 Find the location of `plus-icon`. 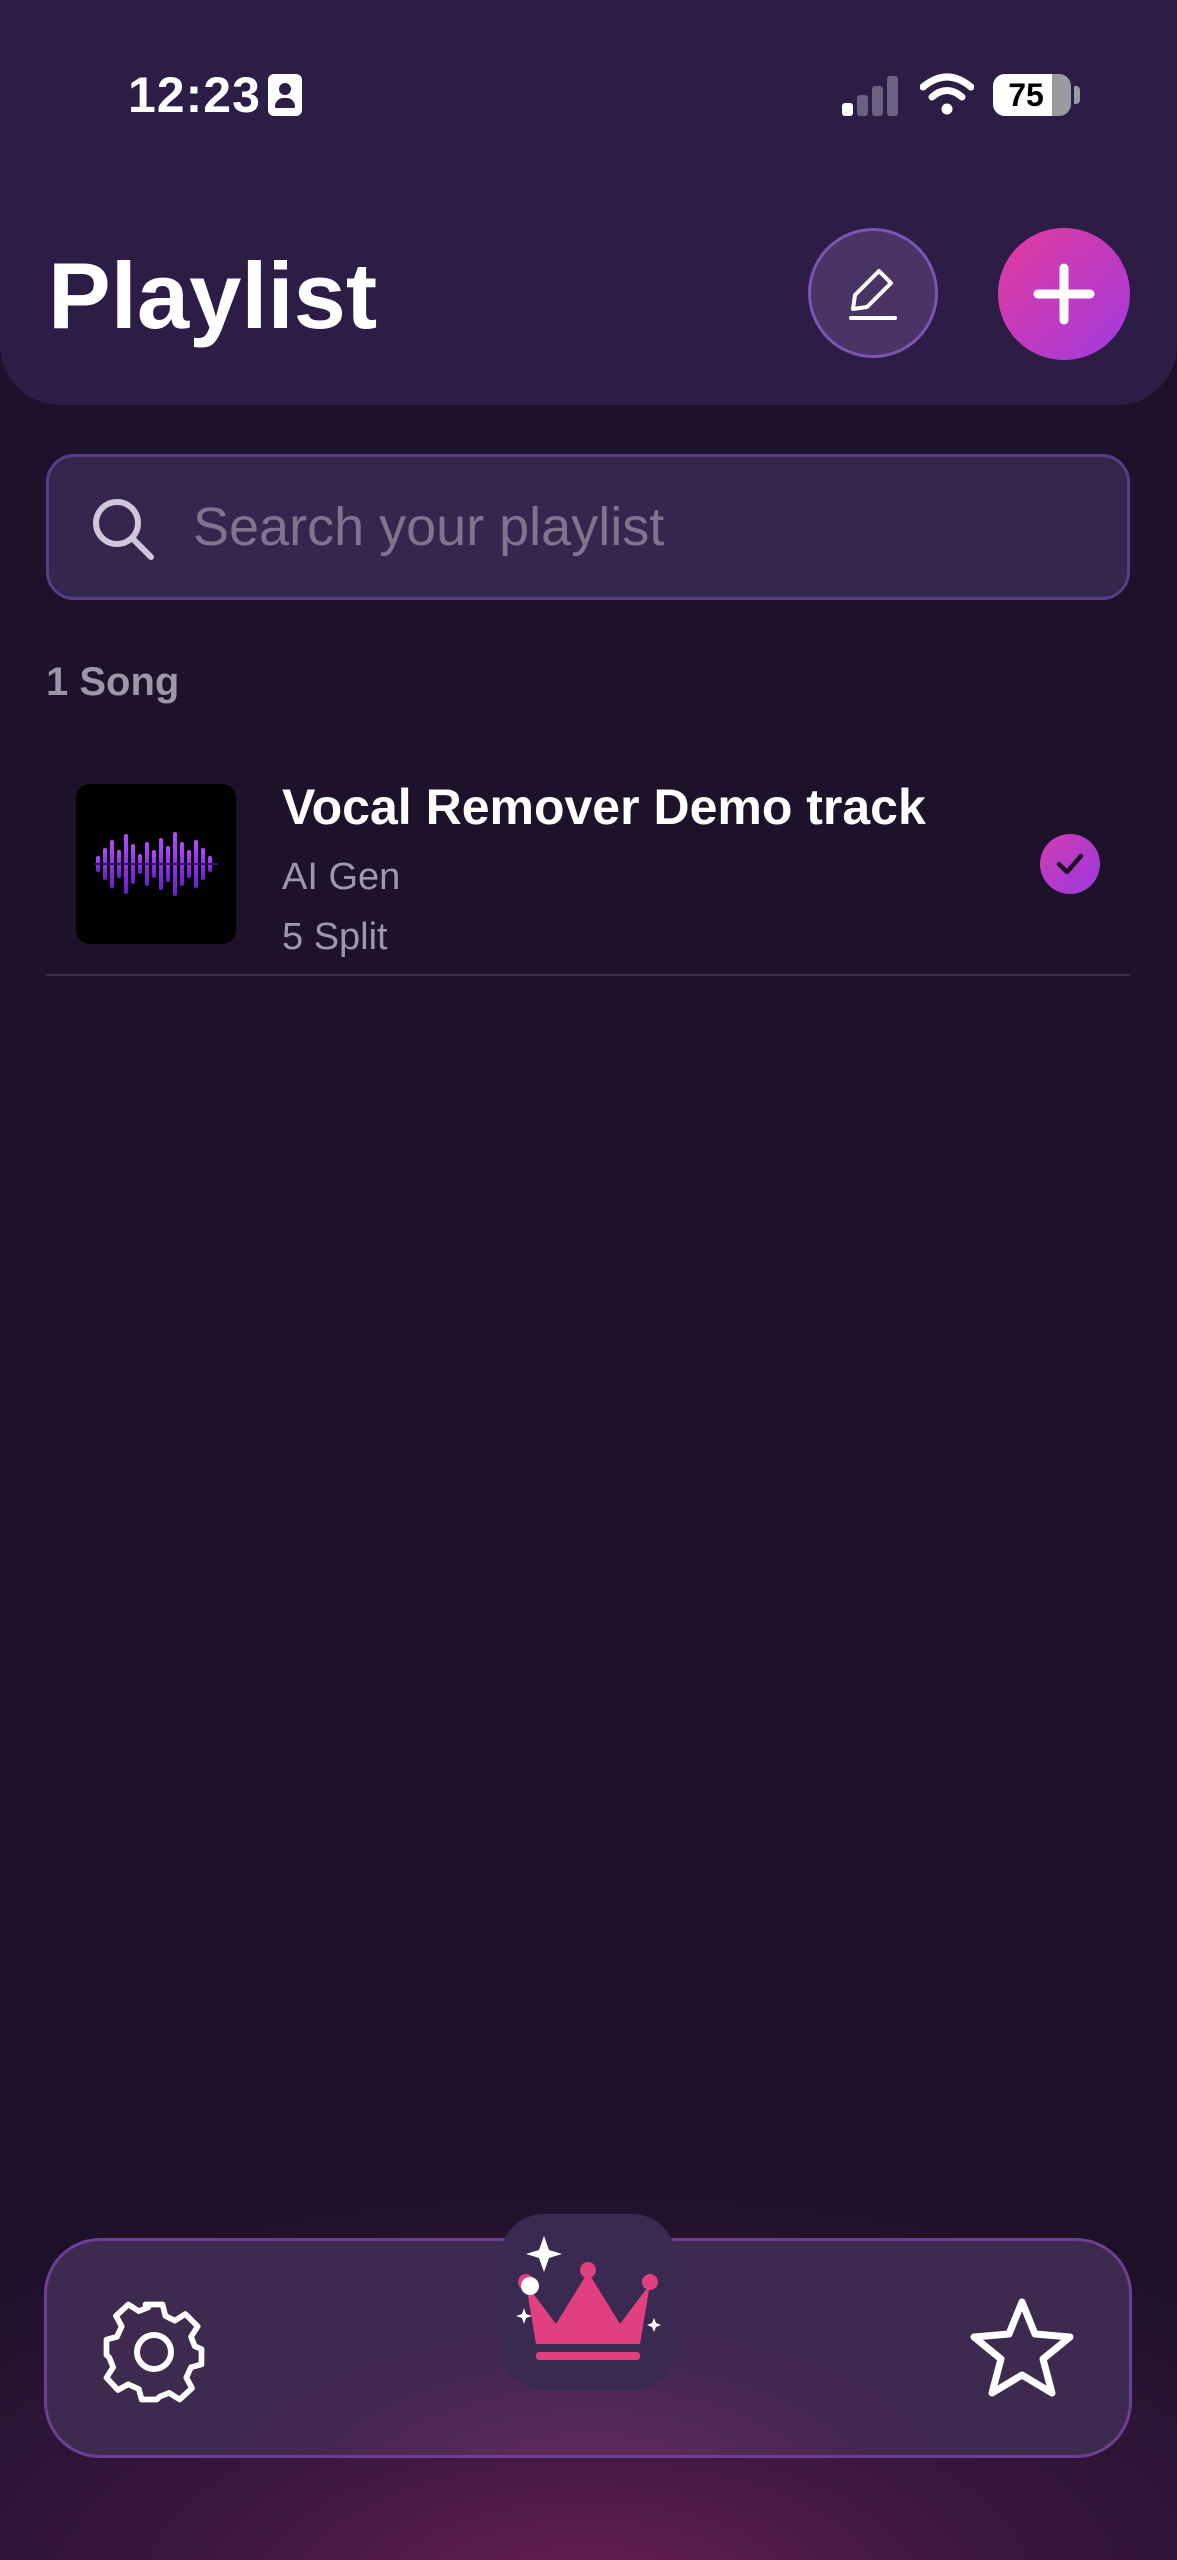

plus-icon is located at coordinates (1064, 294).